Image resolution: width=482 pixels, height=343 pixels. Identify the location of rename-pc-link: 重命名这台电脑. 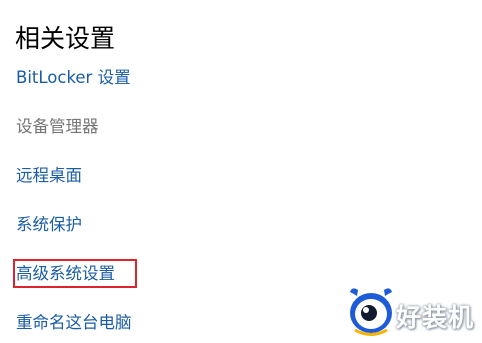
(74, 323).